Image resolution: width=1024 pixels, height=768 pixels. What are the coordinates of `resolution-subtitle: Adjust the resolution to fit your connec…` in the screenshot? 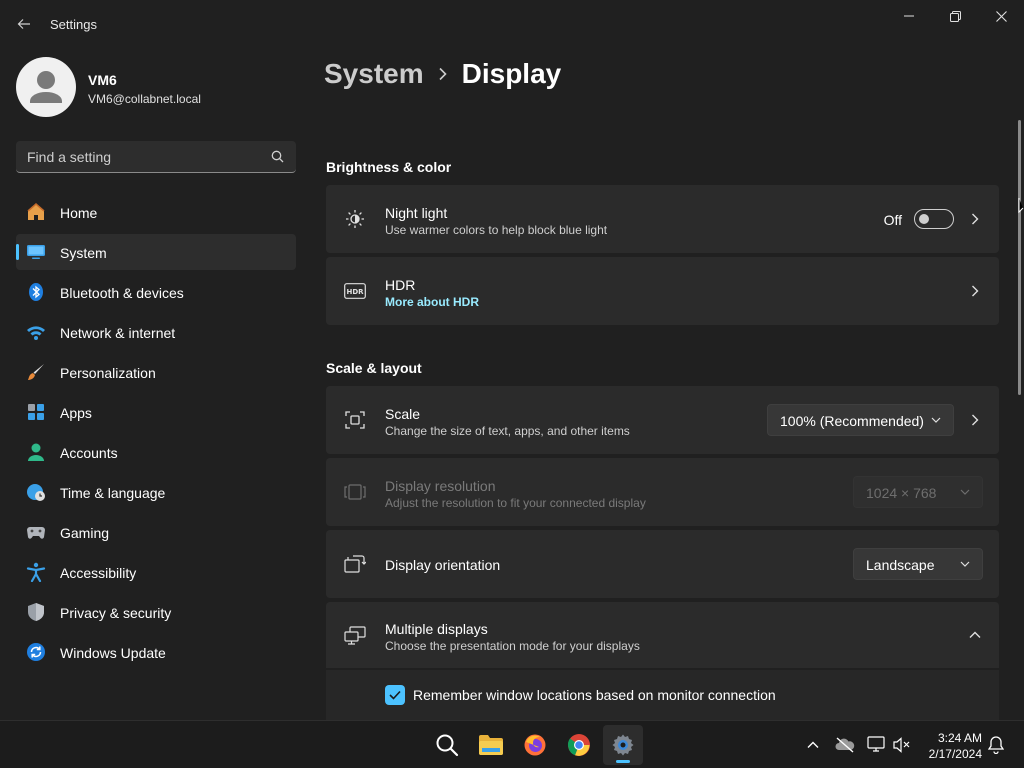 It's located at (515, 503).